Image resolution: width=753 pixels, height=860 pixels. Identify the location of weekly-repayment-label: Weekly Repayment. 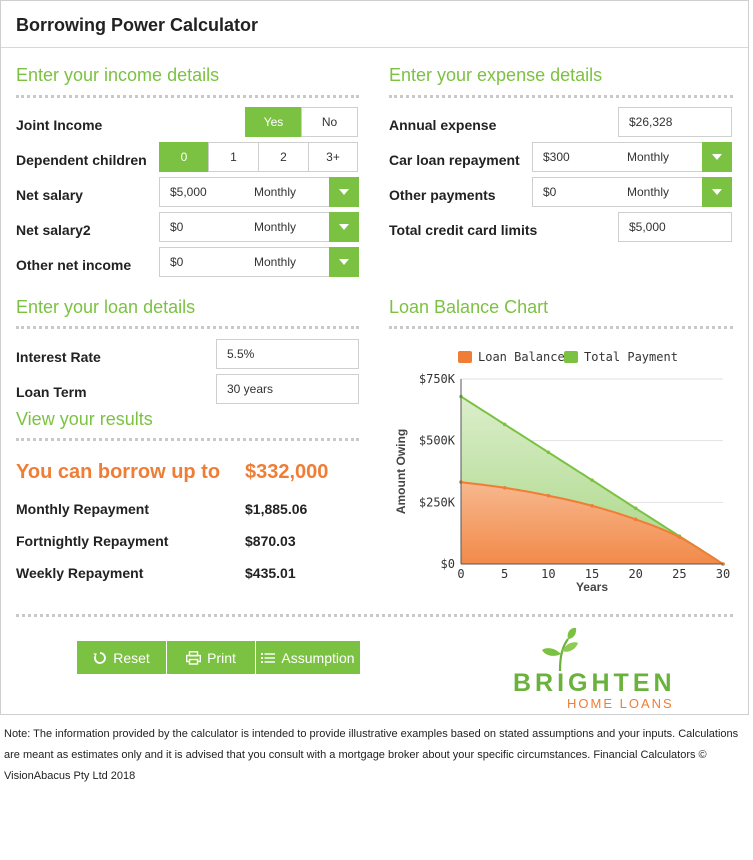
(80, 573).